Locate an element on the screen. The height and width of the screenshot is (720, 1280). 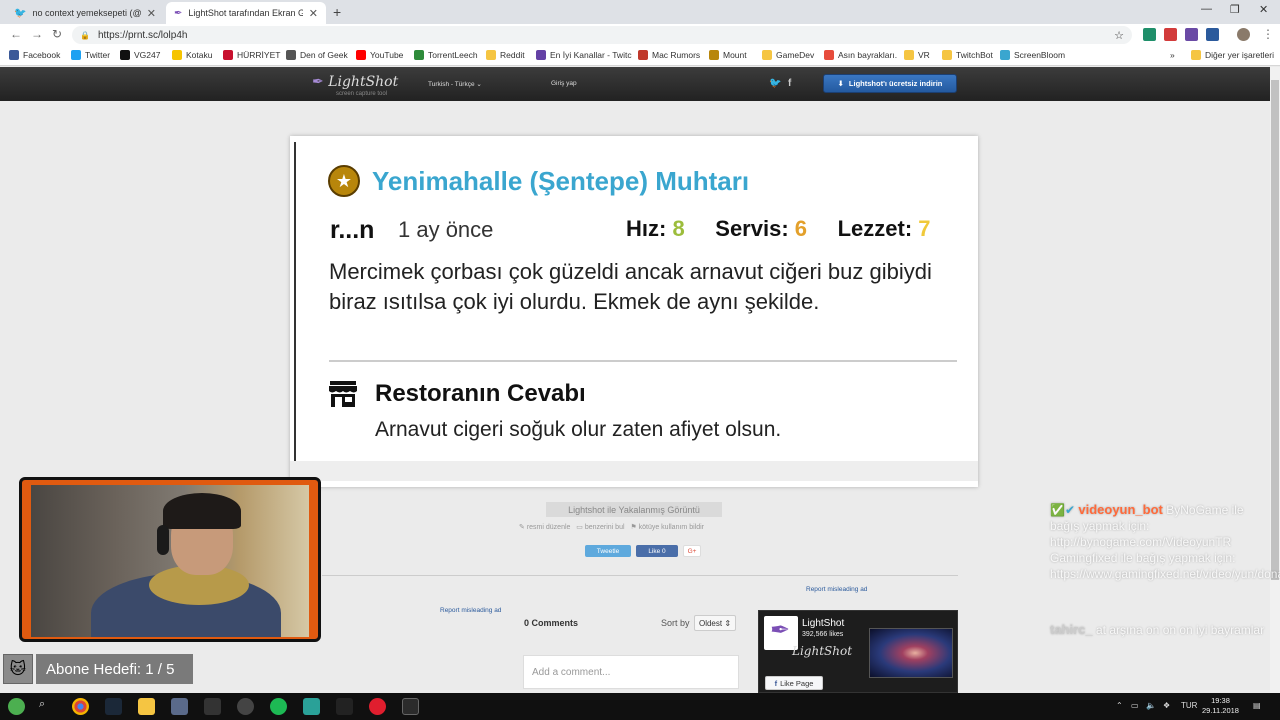
lightshot-feather-icon: ✒ is located at coordinates (178, 13).